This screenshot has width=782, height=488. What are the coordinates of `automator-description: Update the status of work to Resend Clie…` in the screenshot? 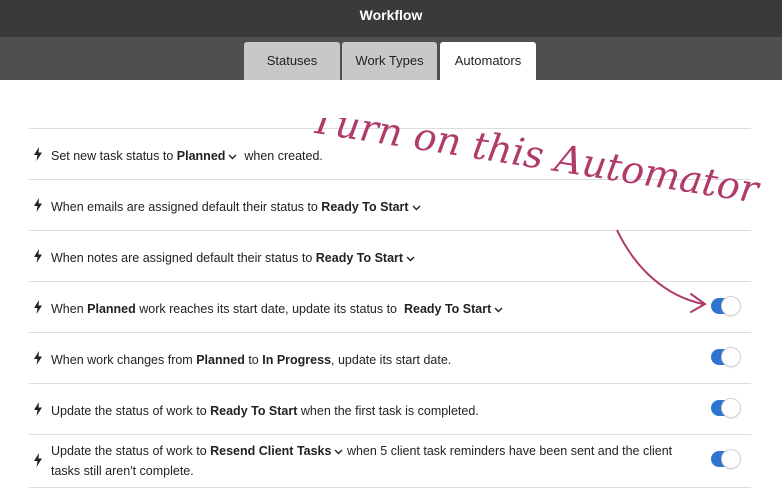 It's located at (362, 461).